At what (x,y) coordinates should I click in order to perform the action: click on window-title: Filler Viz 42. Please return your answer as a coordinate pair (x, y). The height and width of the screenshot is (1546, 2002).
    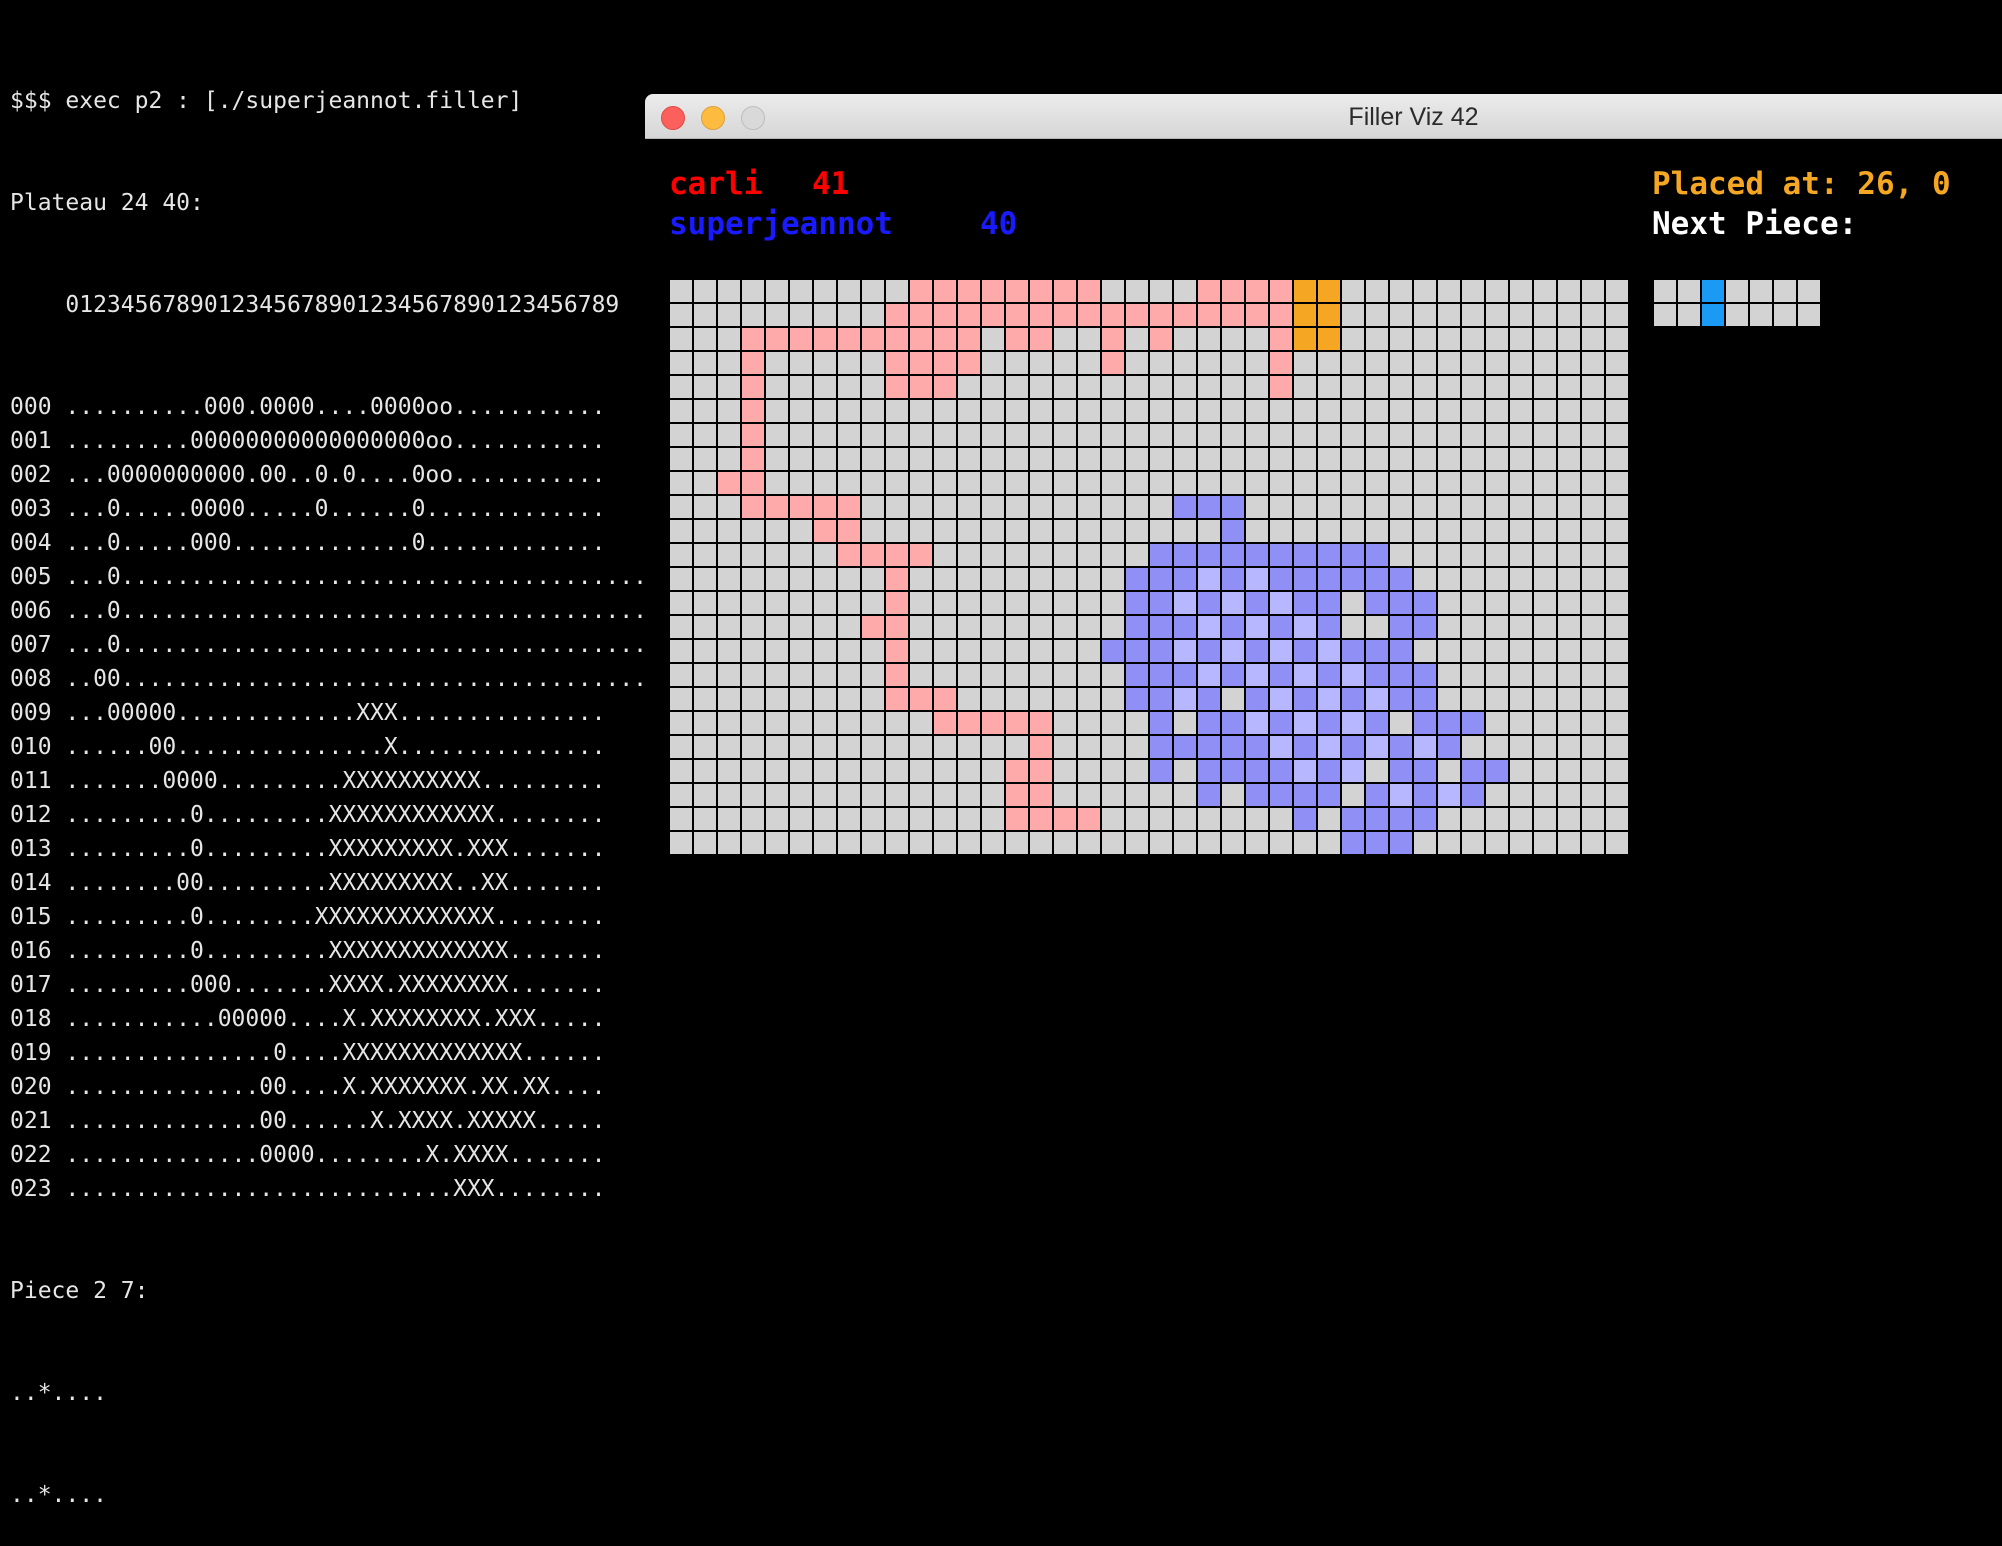
    Looking at the image, I should click on (1413, 117).